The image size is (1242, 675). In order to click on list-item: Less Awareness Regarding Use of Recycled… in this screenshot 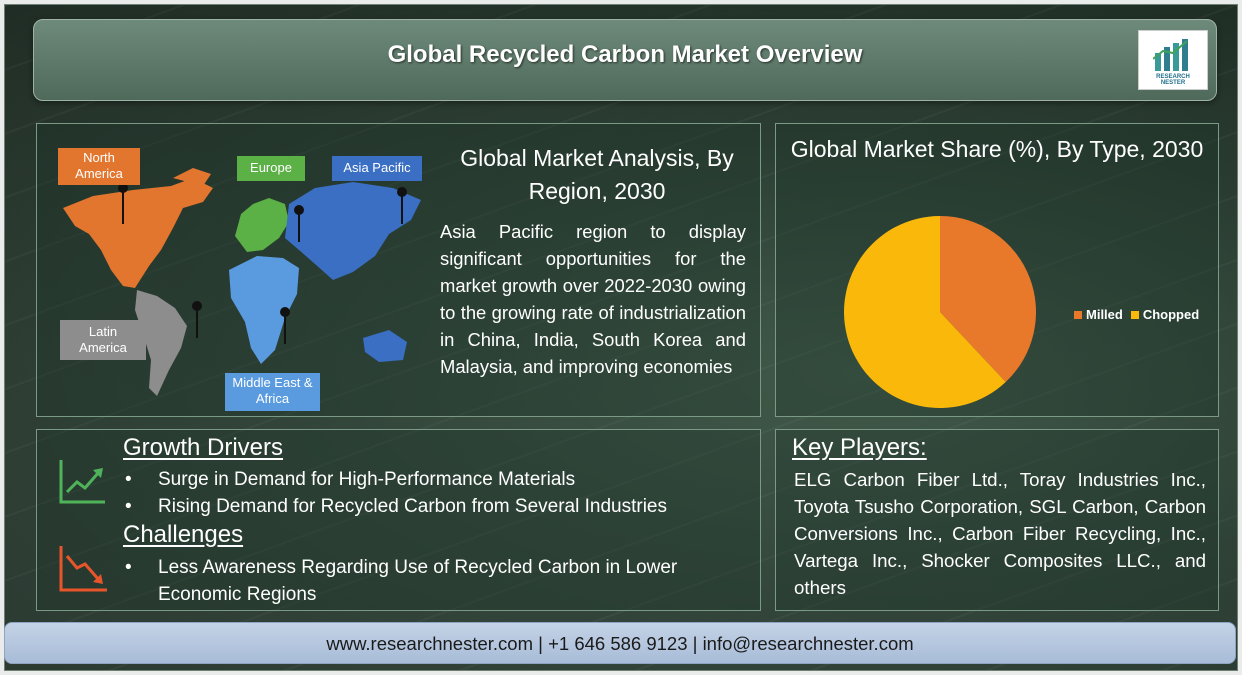, I will do `click(428, 581)`.